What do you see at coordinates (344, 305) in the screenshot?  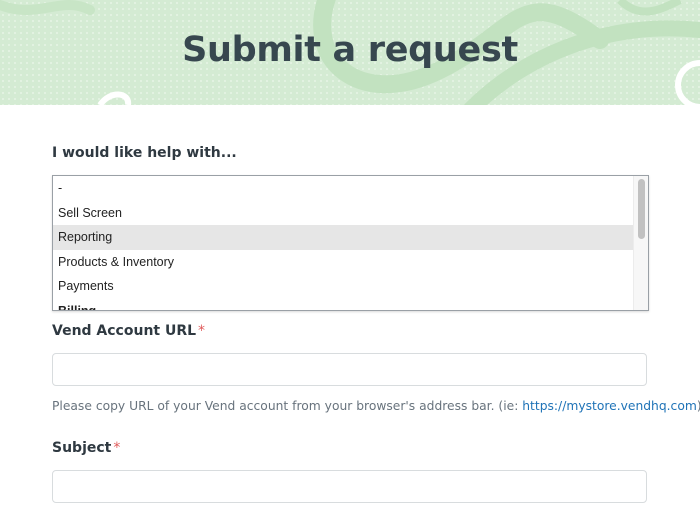 I see `listbox-option-group: Billing` at bounding box center [344, 305].